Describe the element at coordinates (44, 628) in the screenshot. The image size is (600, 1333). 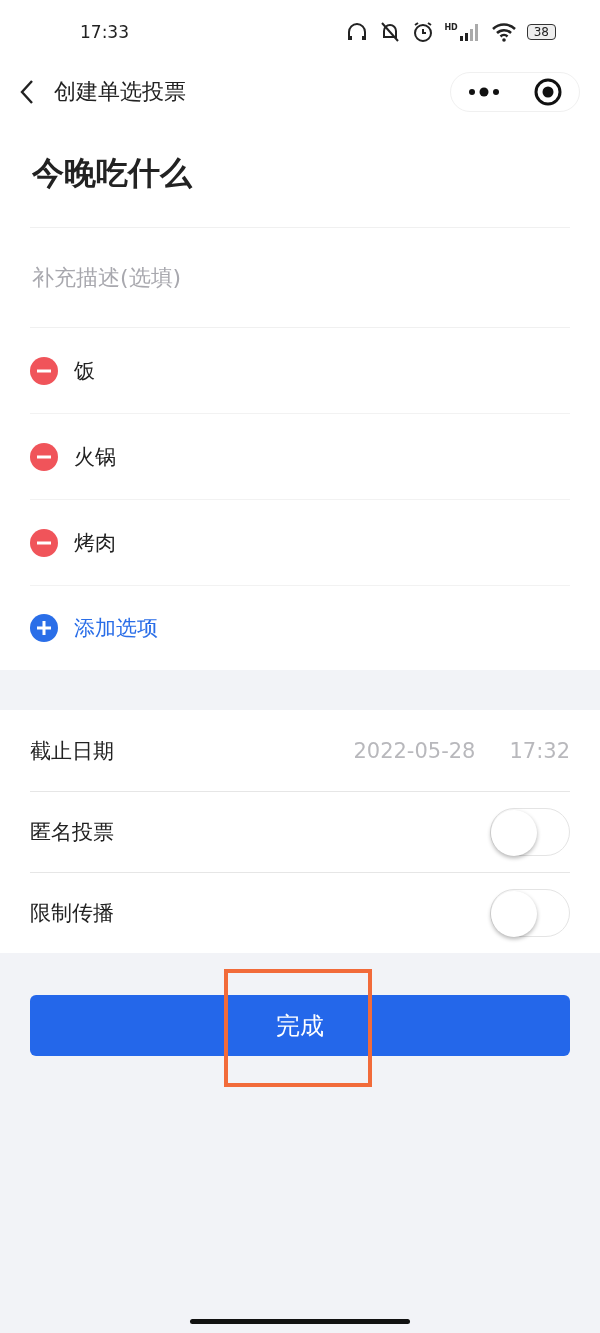
I see `add-icon` at that location.